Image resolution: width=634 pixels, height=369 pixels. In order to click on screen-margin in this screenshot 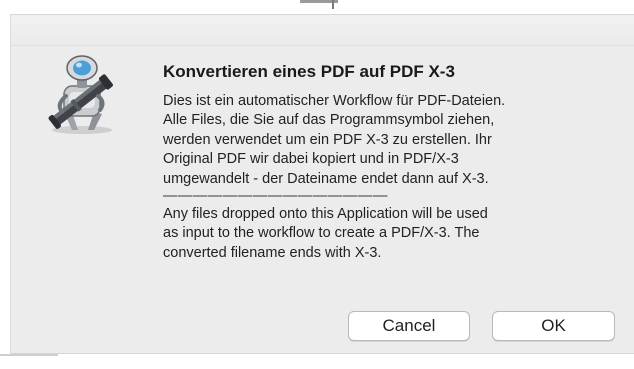, I will do `click(5, 184)`.